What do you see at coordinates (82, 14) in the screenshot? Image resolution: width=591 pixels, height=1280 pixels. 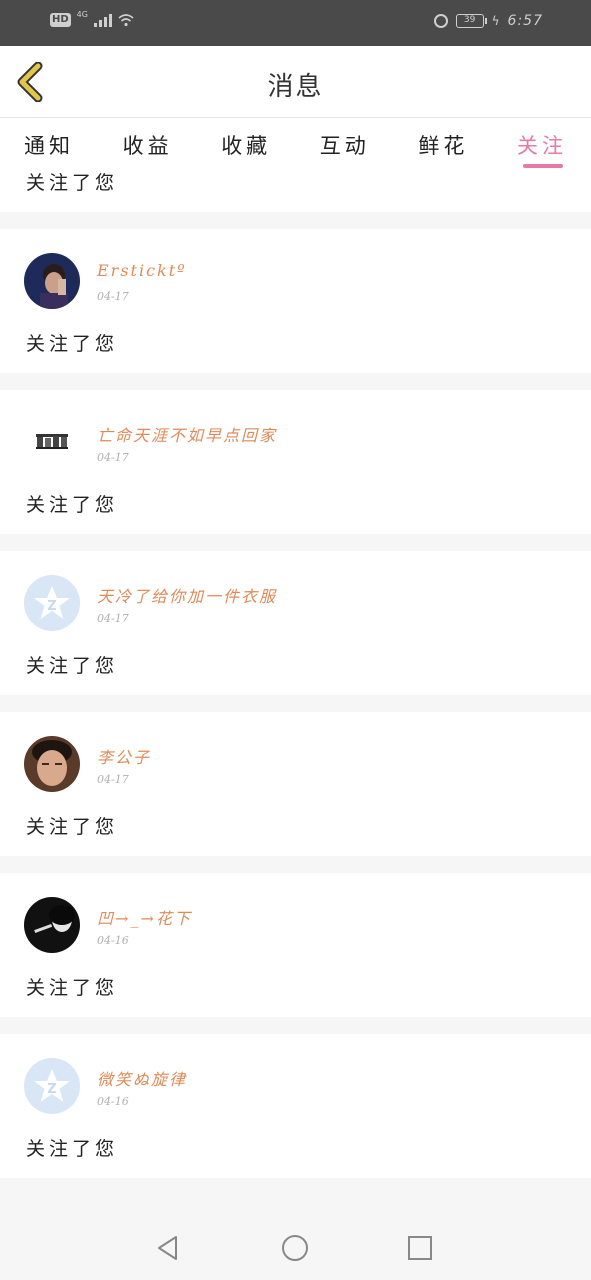 I see `network-type-label: 4G` at bounding box center [82, 14].